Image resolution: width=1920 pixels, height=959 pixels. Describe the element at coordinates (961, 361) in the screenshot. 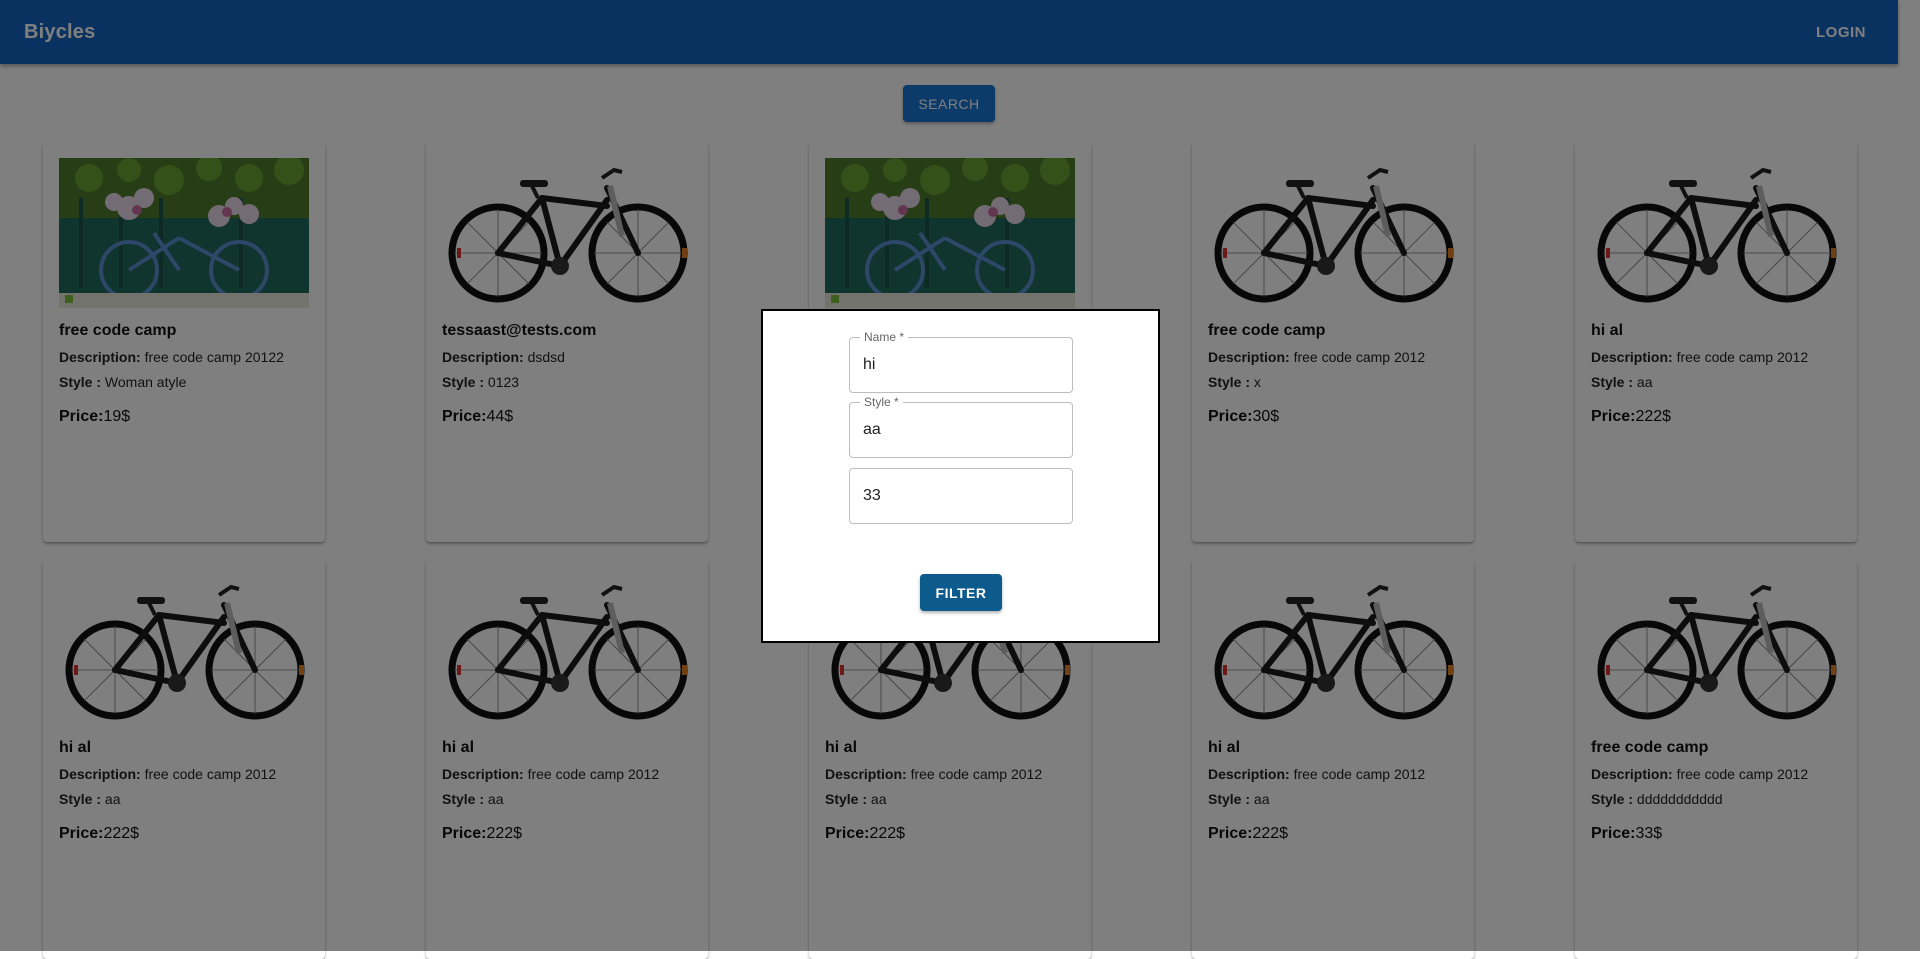

I see `name-field: Name * hi` at that location.